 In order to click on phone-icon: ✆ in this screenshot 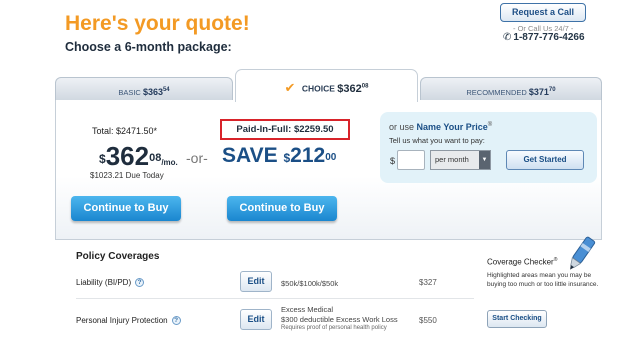, I will do `click(507, 37)`.